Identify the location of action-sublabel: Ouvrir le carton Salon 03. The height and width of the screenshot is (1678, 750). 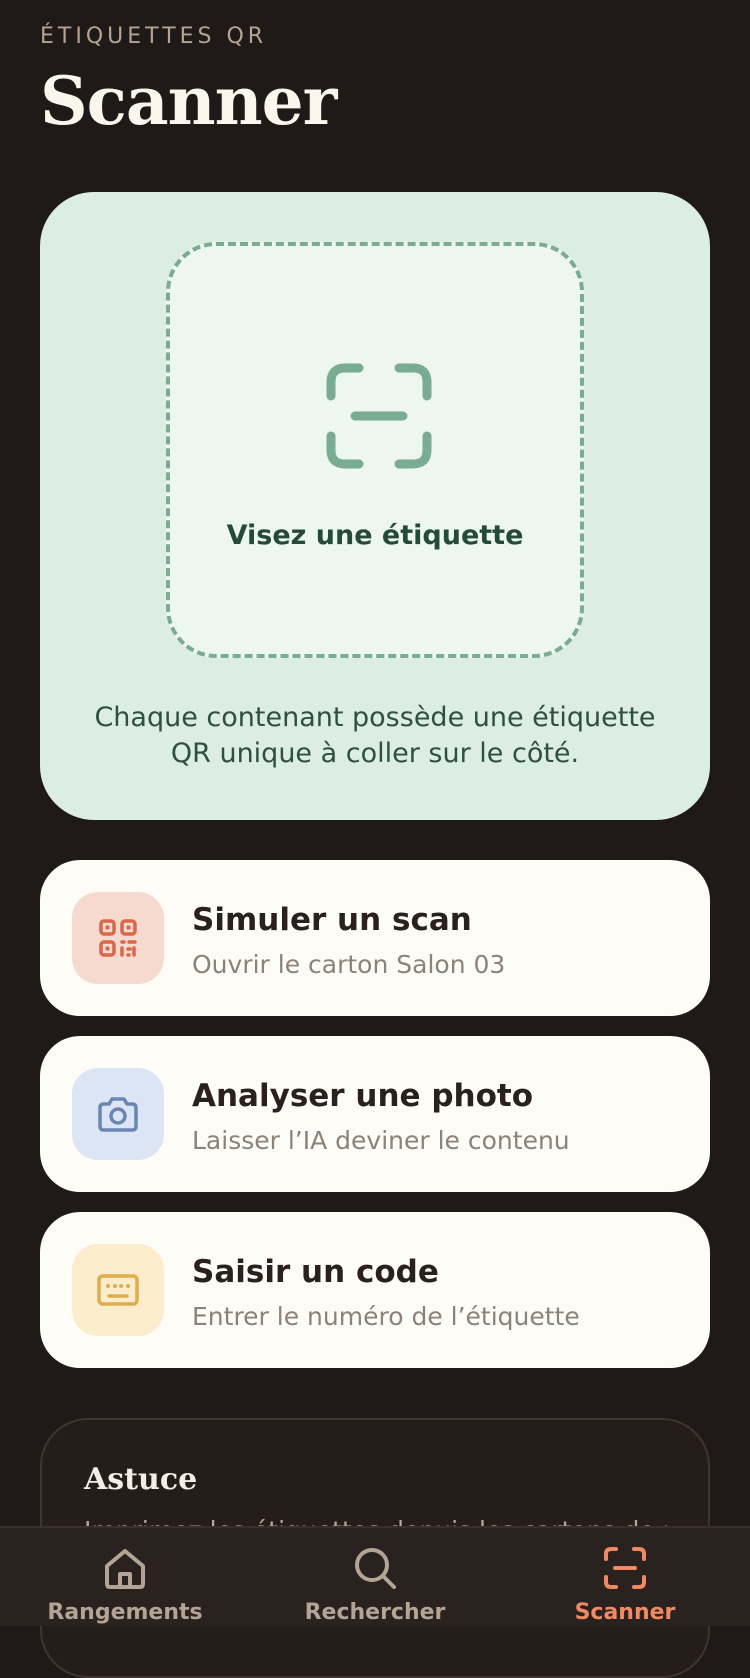
(349, 964).